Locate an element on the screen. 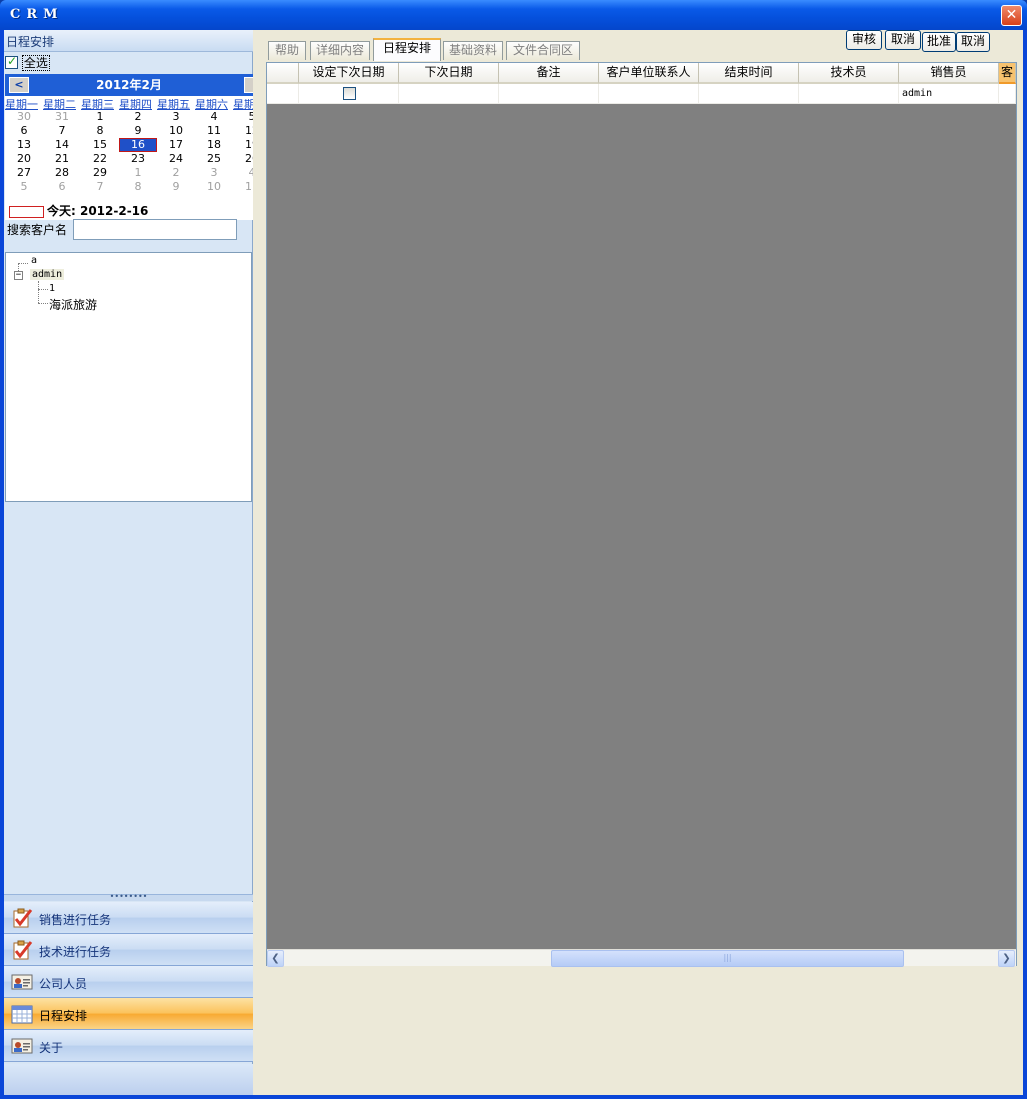 The image size is (1027, 1099). customer-tree: a − admin 1 海派旅游 is located at coordinates (128, 377).